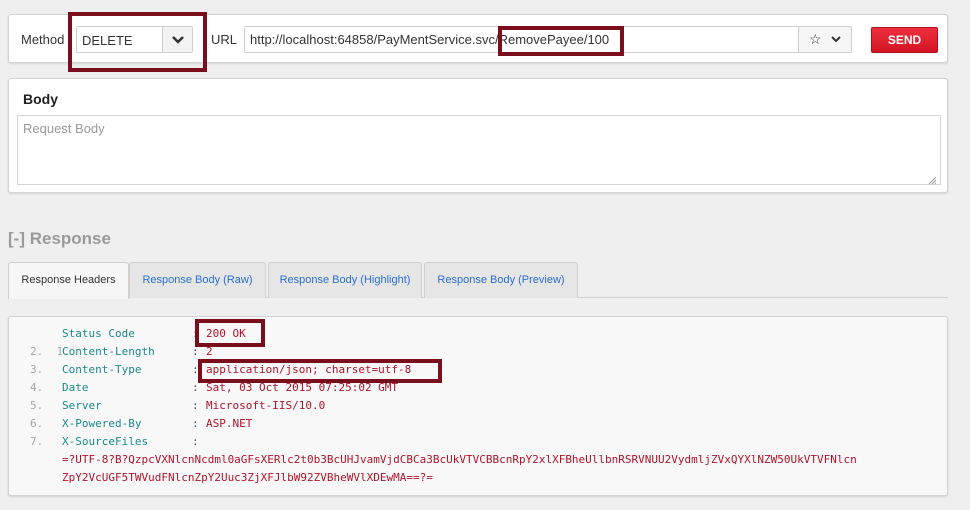  I want to click on line-number: 7., so click(37, 441).